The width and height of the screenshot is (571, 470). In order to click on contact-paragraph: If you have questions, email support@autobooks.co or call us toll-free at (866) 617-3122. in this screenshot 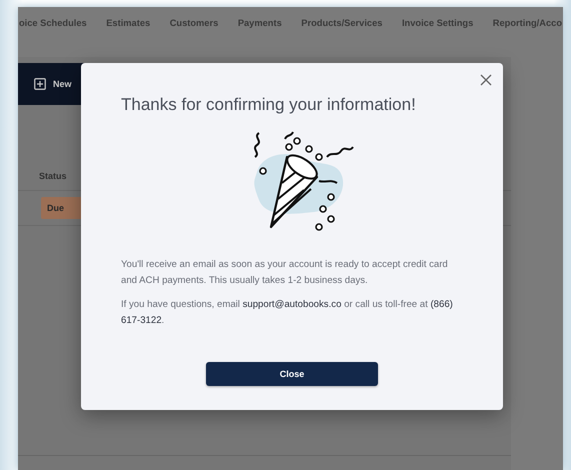, I will do `click(287, 313)`.